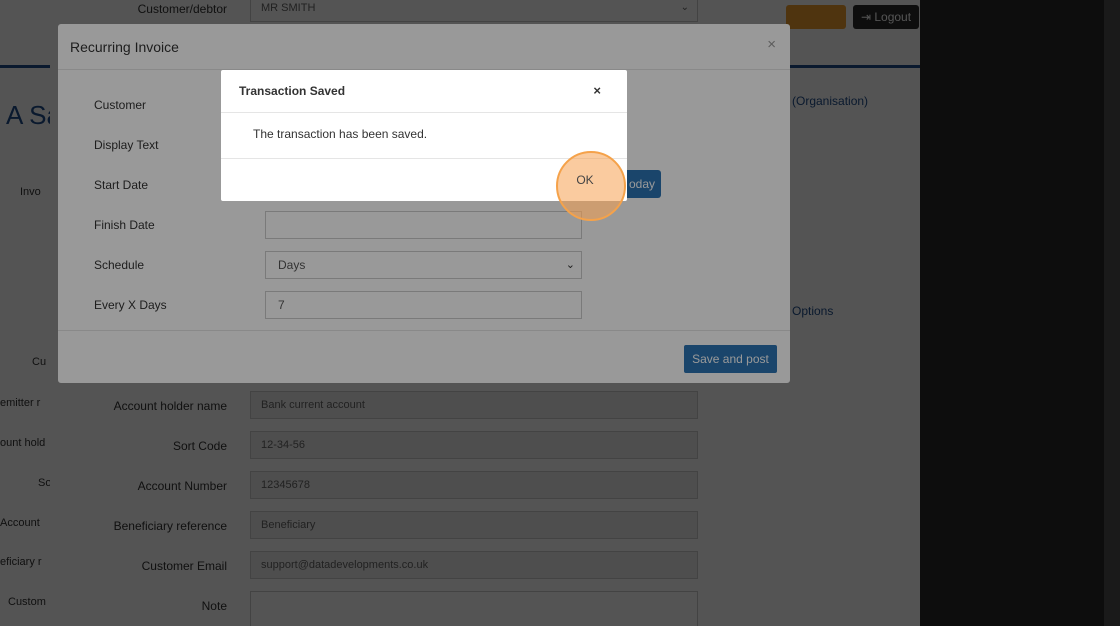  I want to click on dialog-title: Transaction Saved, so click(292, 91).